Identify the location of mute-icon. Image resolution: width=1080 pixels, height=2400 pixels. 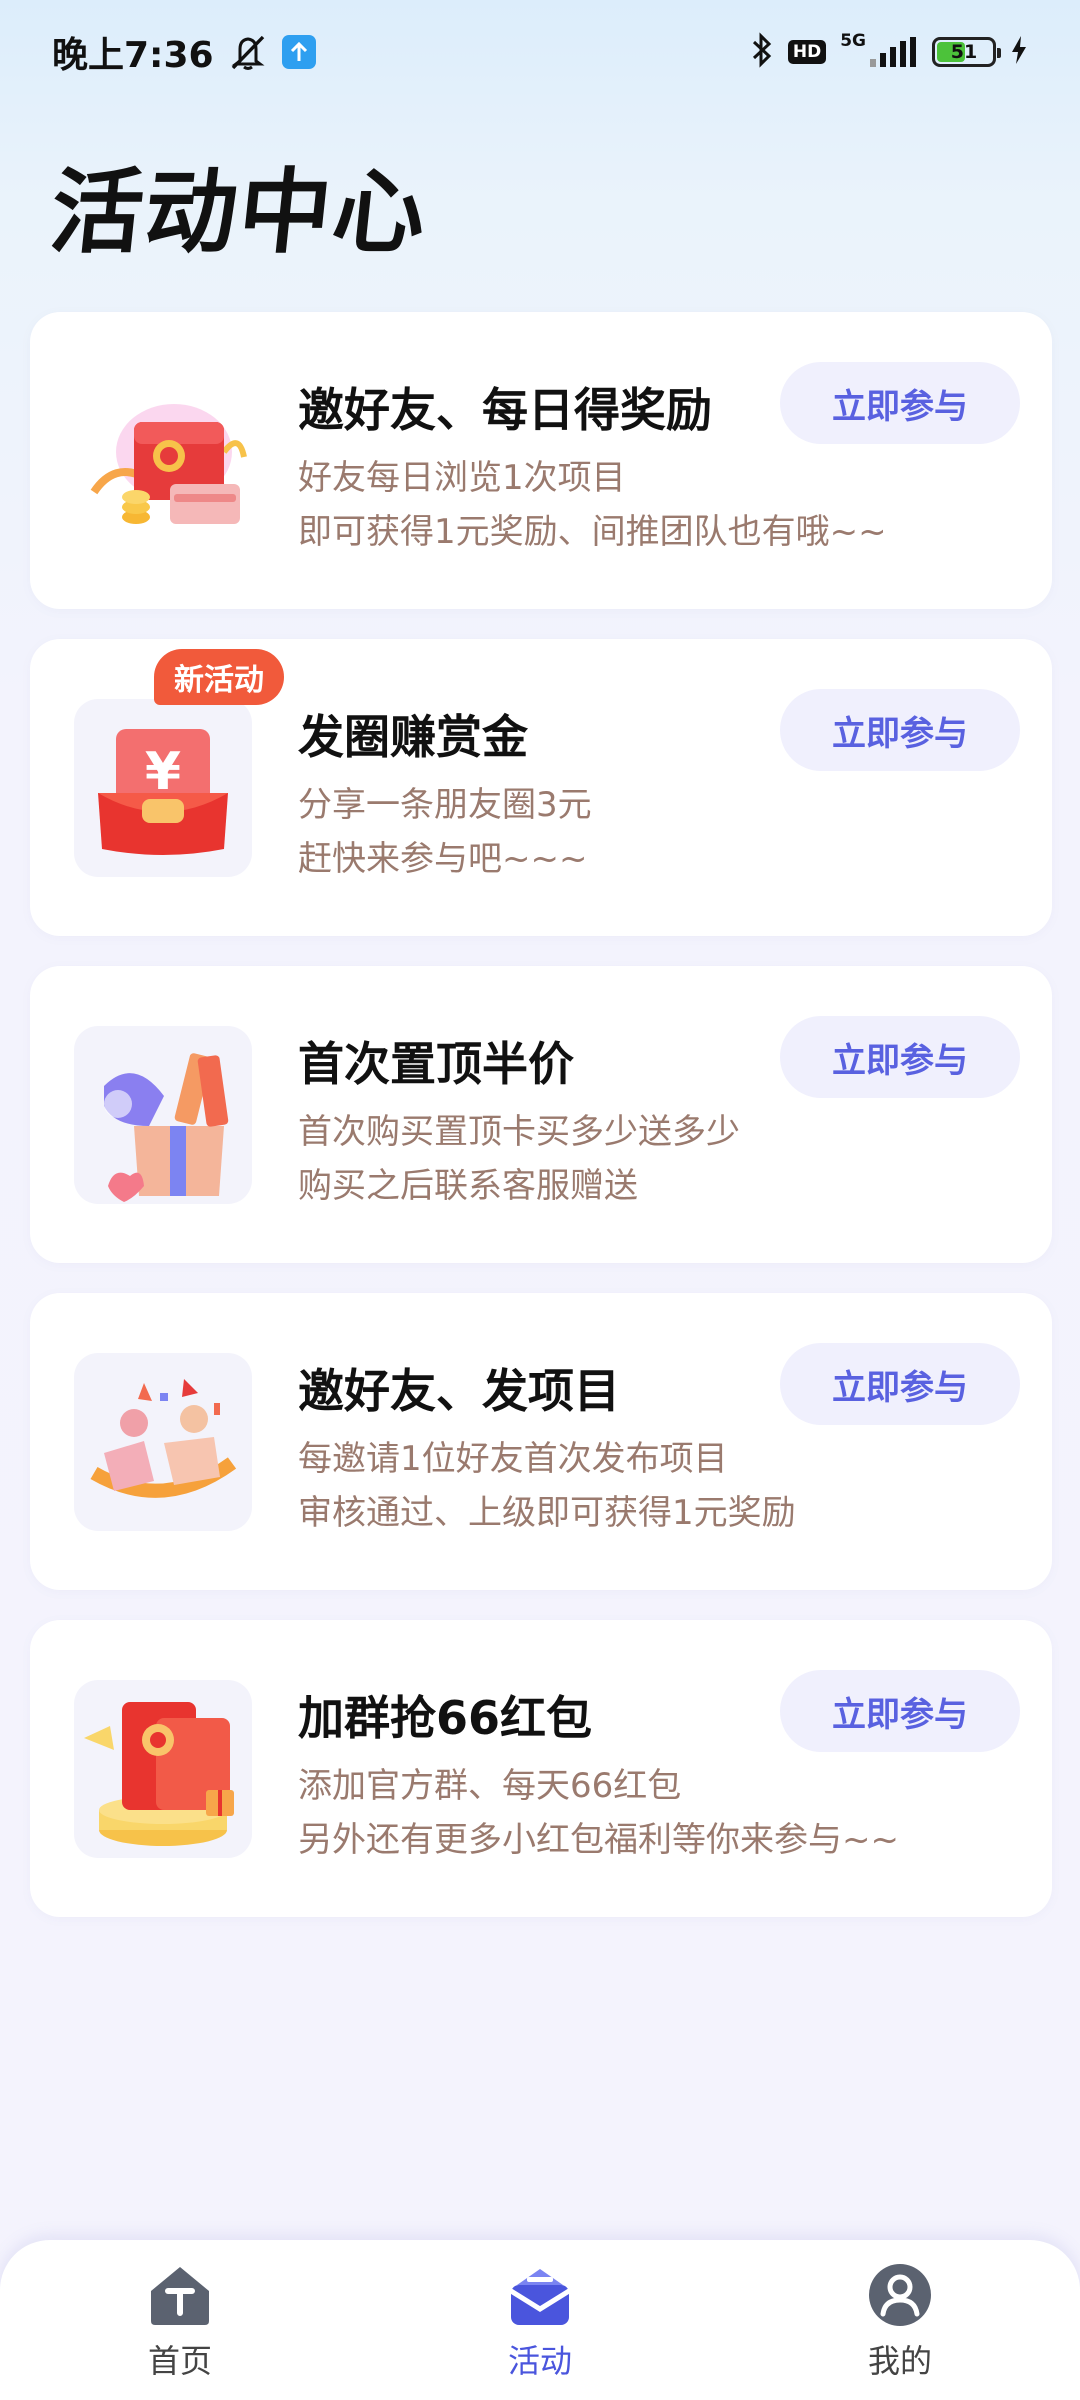
(248, 52).